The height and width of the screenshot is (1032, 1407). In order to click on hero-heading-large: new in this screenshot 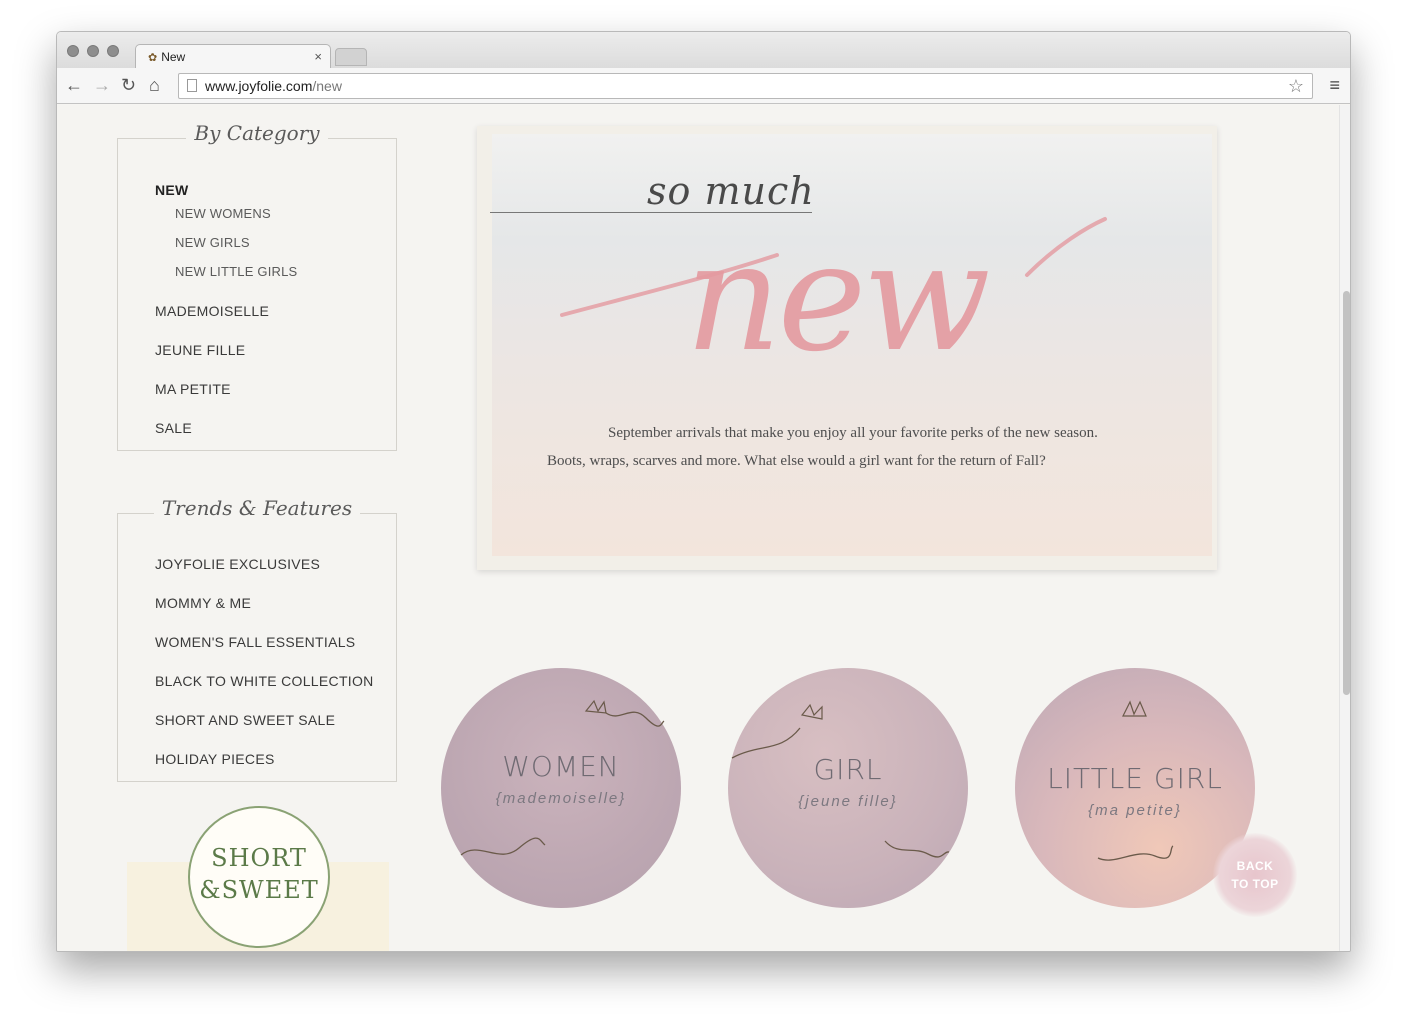, I will do `click(838, 298)`.